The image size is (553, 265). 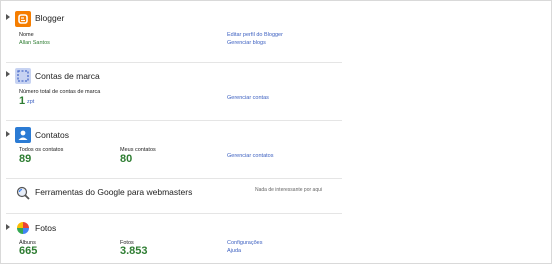 What do you see at coordinates (234, 251) in the screenshot?
I see `photos-help-link: Ajuda` at bounding box center [234, 251].